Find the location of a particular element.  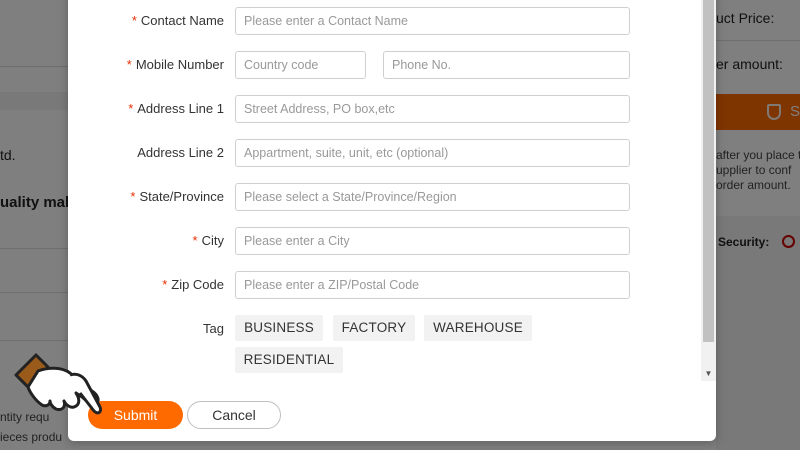

contact-name-input: Please enter a Contact Name is located at coordinates (432, 21).